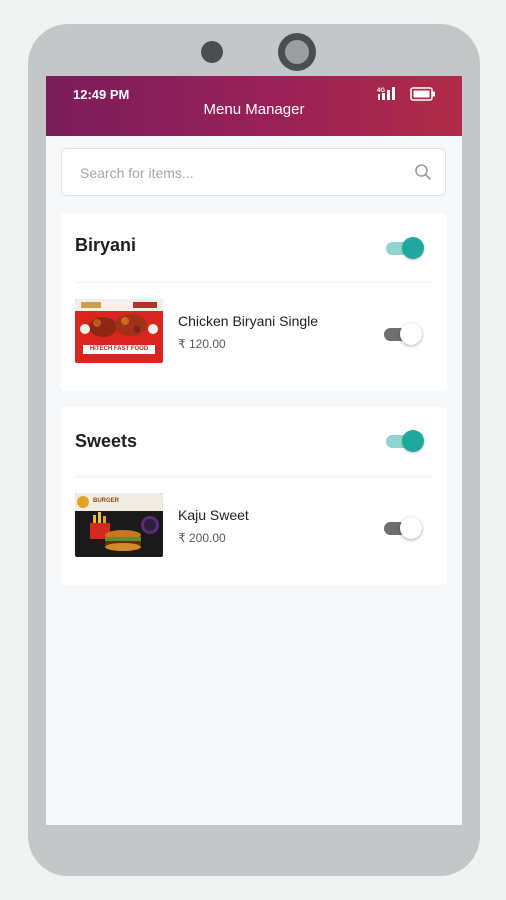 This screenshot has height=900, width=506. I want to click on item-image-banner: BURGER, so click(106, 501).